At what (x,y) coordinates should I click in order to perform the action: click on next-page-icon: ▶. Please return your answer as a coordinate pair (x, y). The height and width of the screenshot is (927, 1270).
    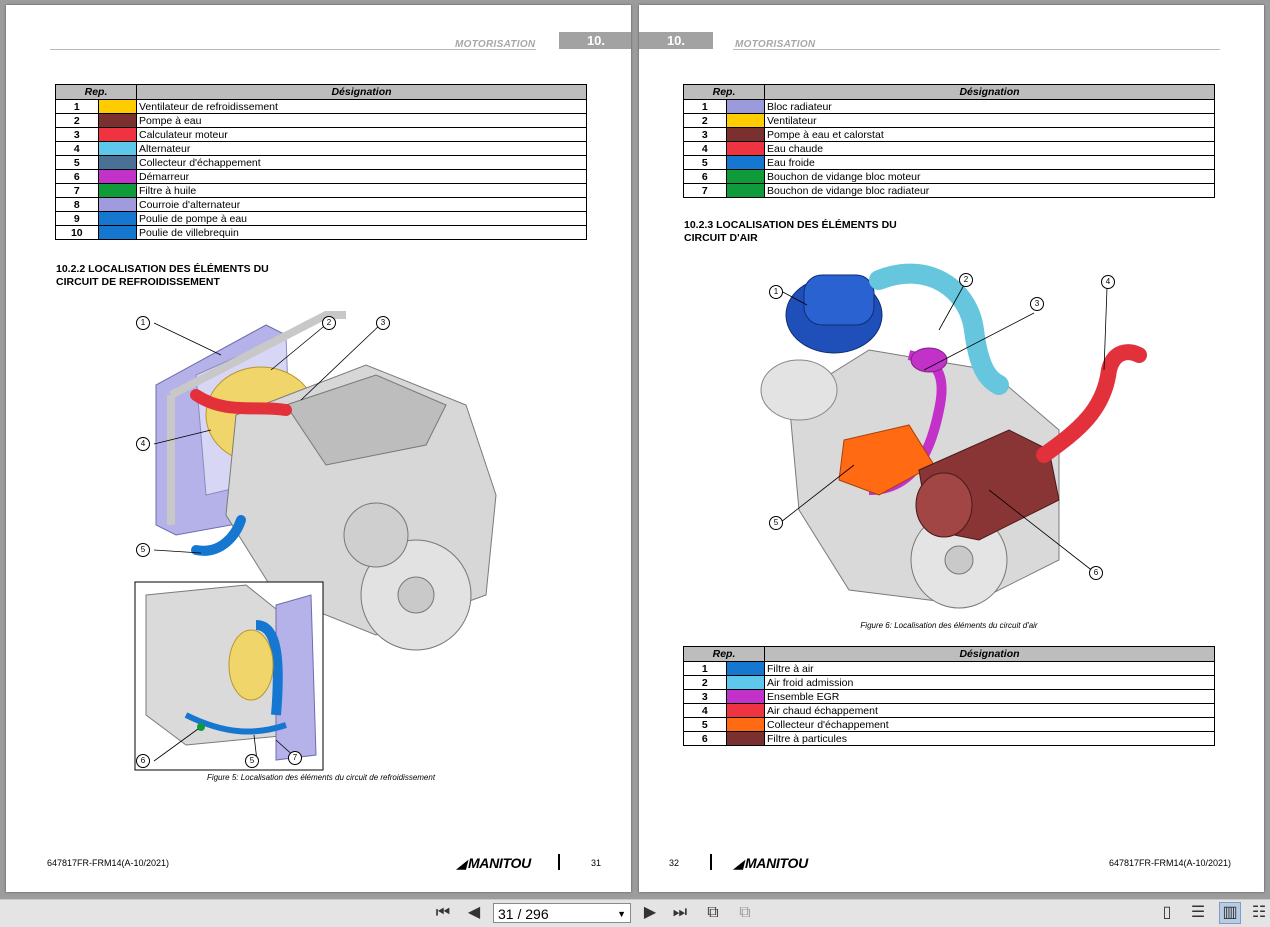
    Looking at the image, I should click on (650, 913).